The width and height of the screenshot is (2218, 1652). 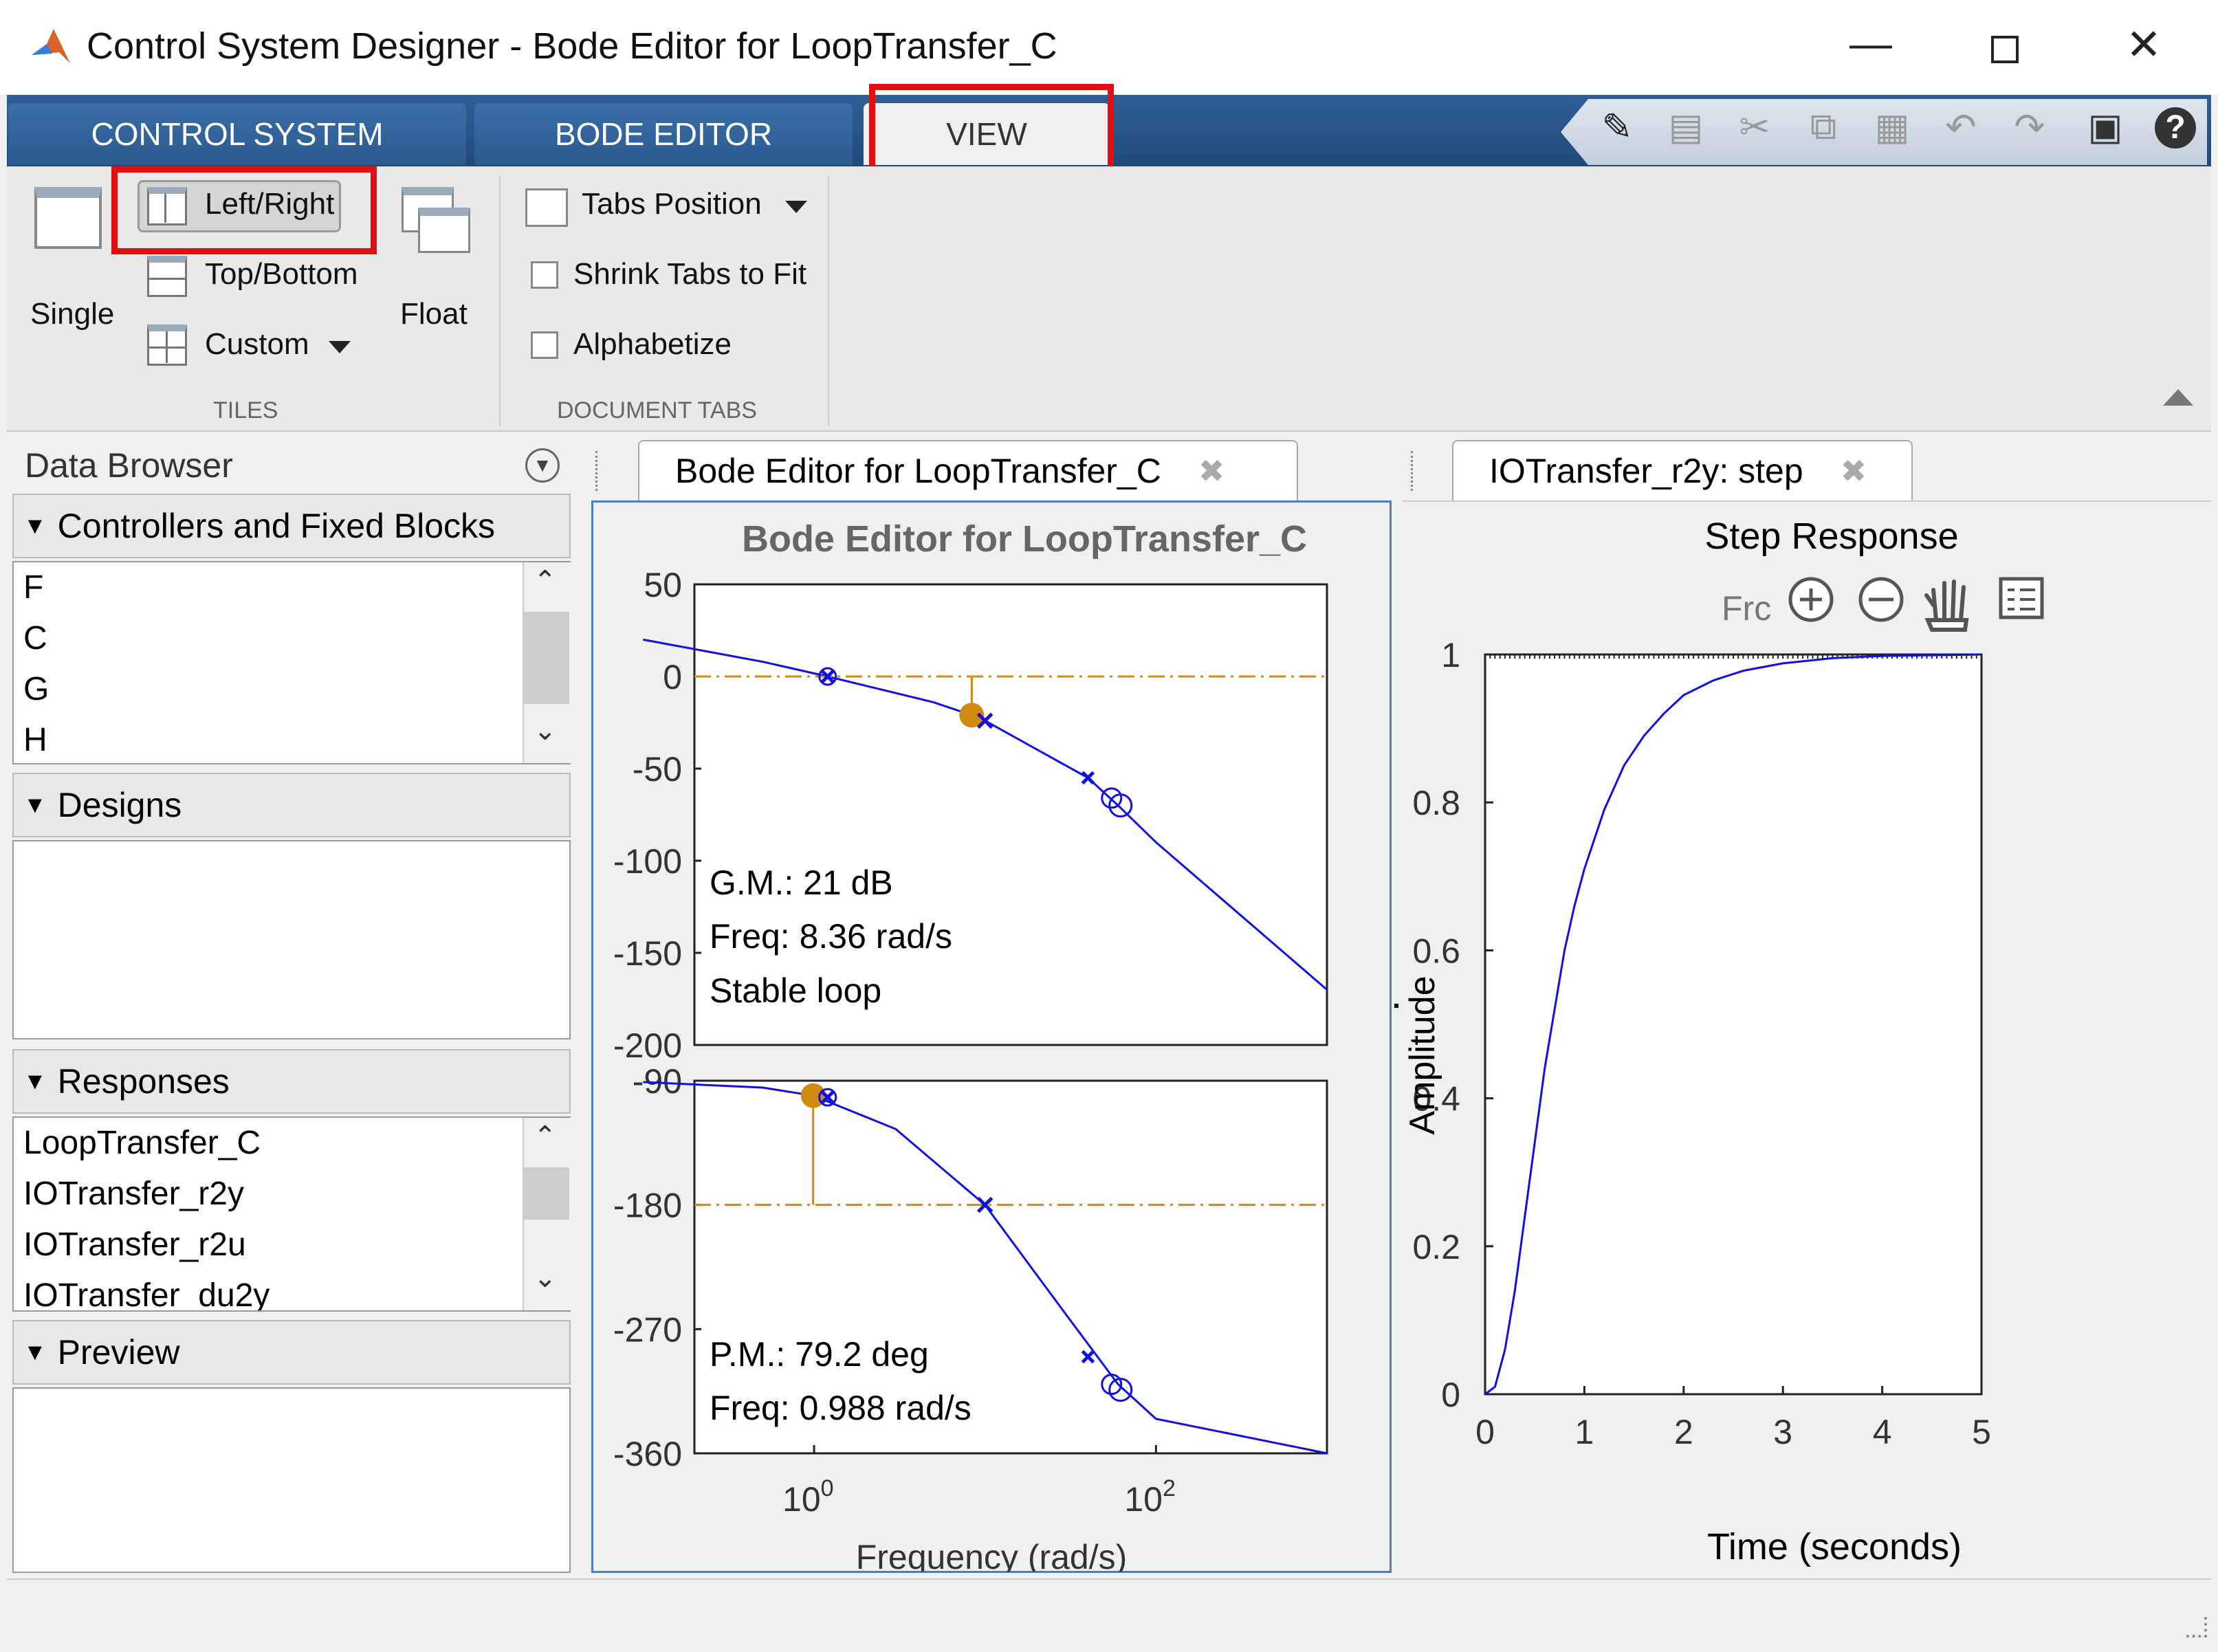 What do you see at coordinates (1811, 599) in the screenshot?
I see `zoom-in-icon` at bounding box center [1811, 599].